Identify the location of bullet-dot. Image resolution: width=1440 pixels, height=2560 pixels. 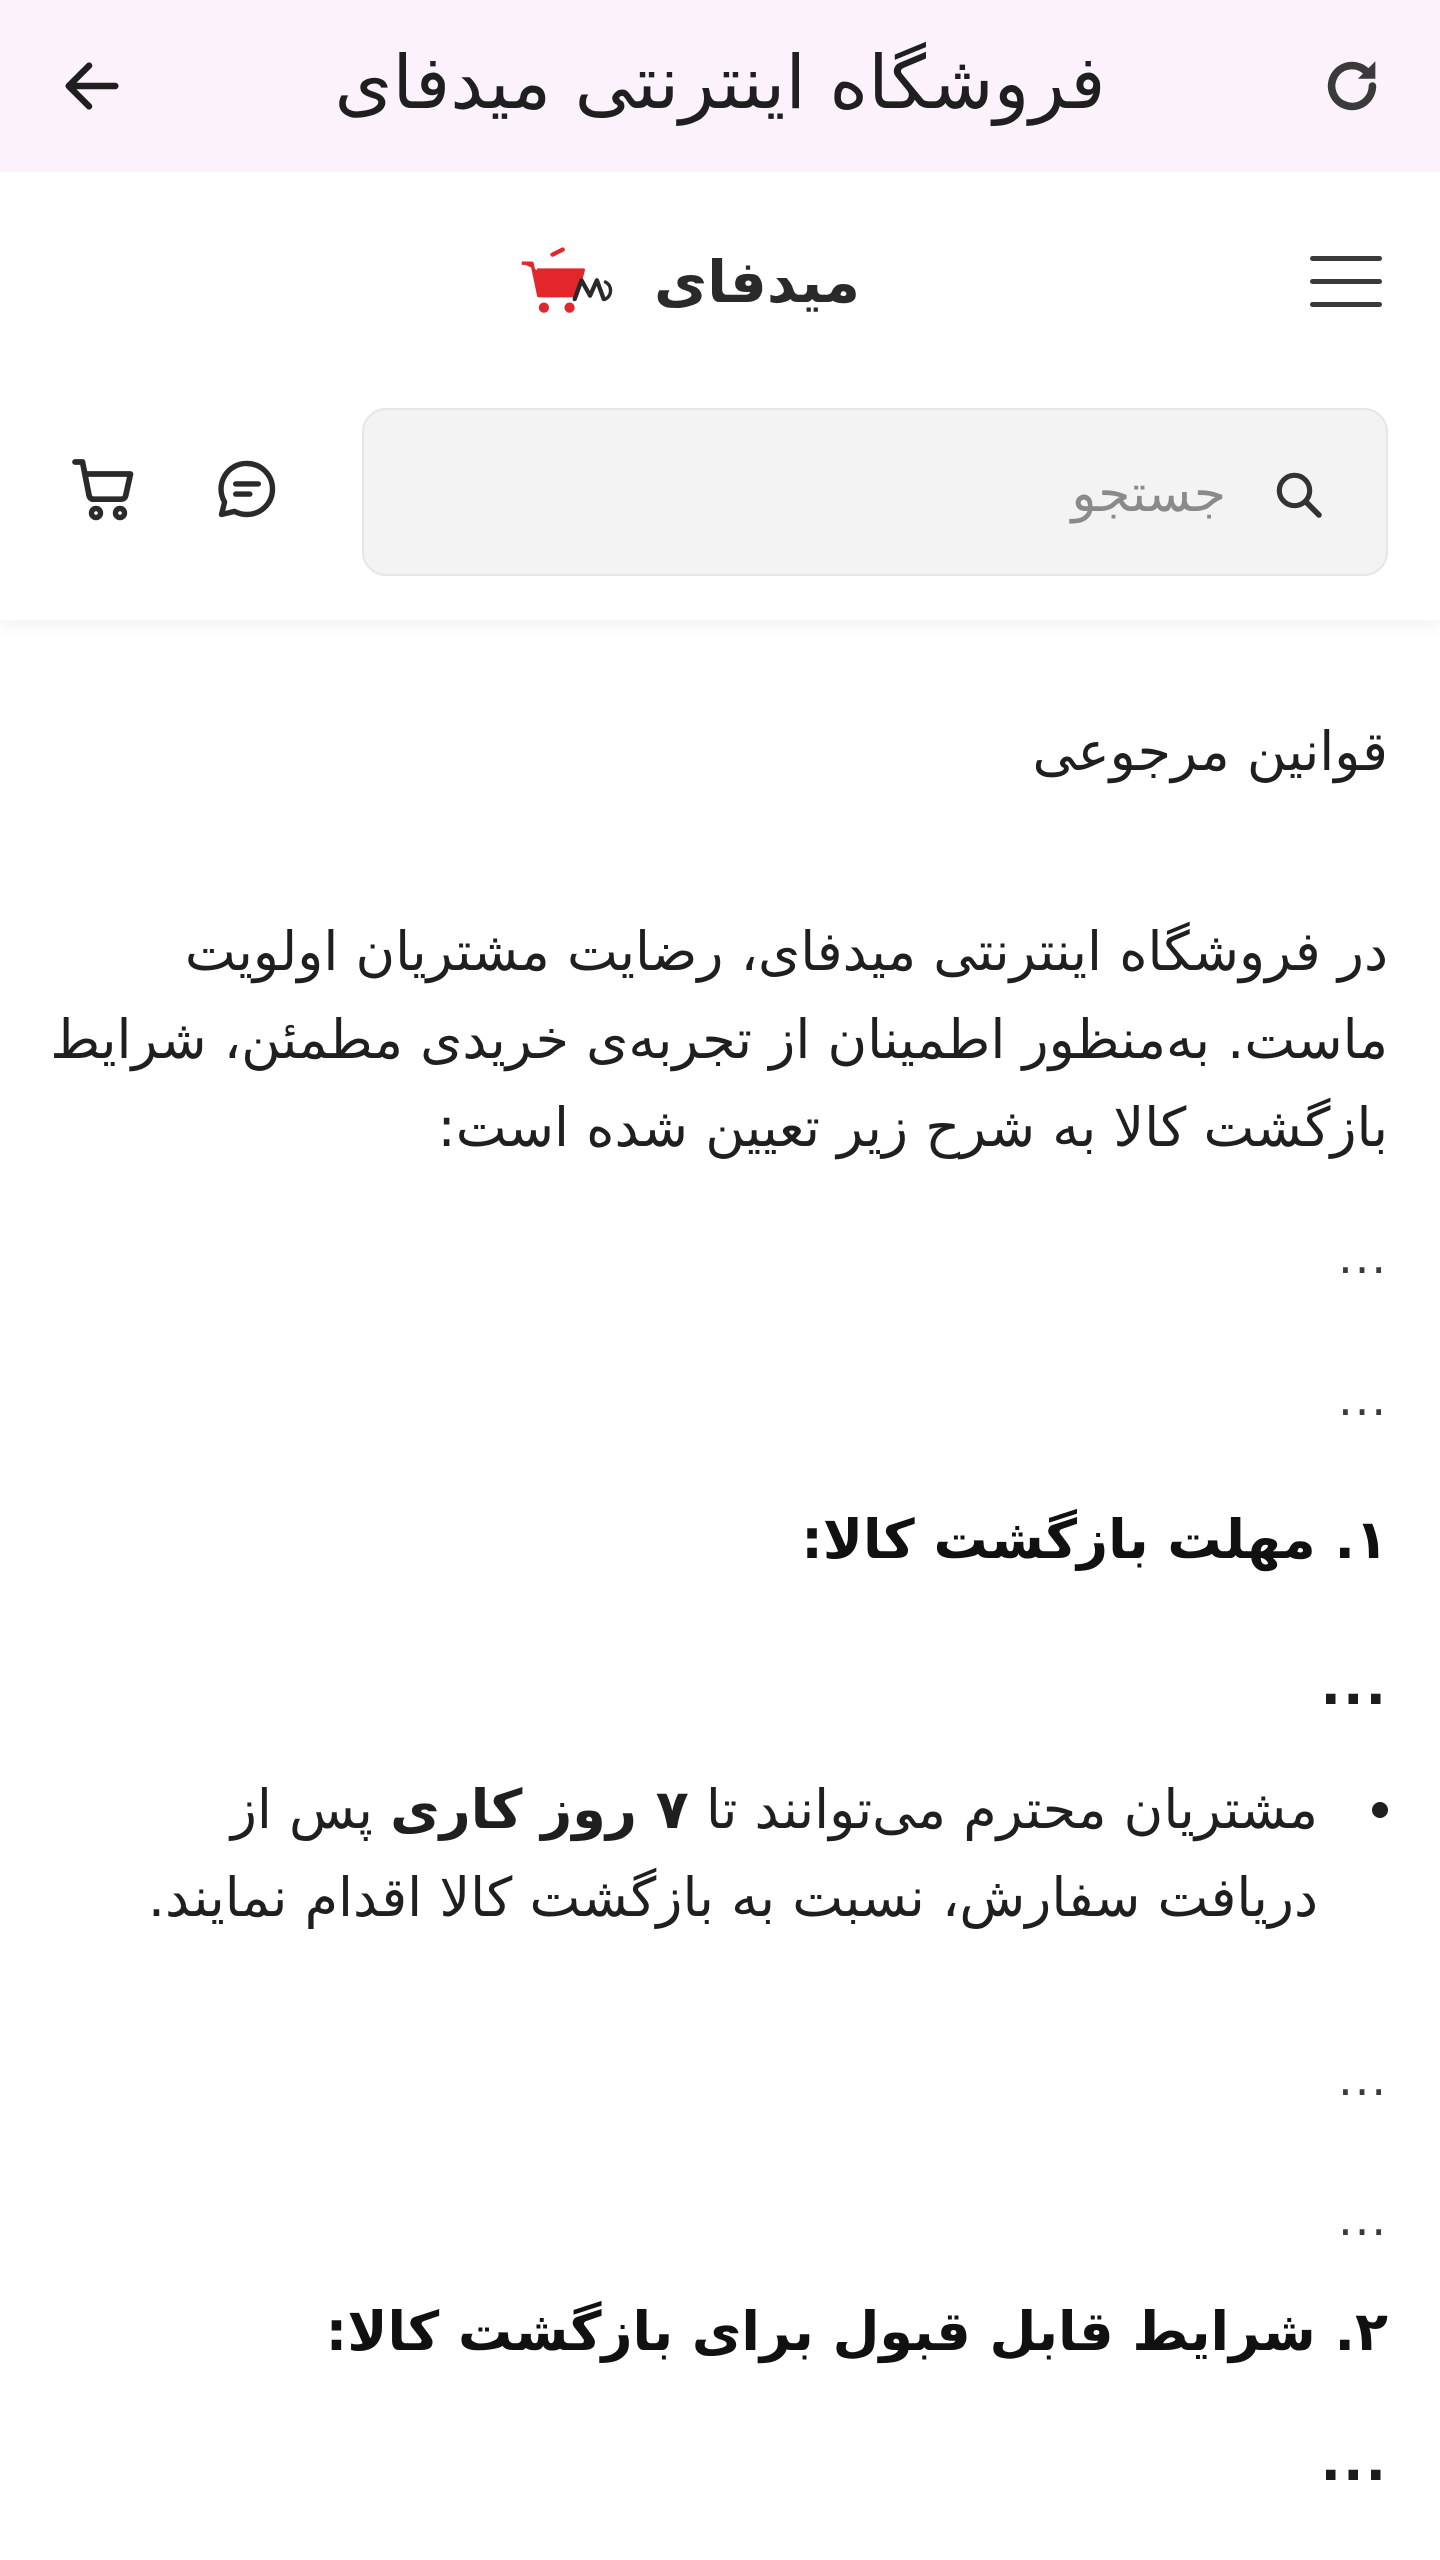
(1380, 1810).